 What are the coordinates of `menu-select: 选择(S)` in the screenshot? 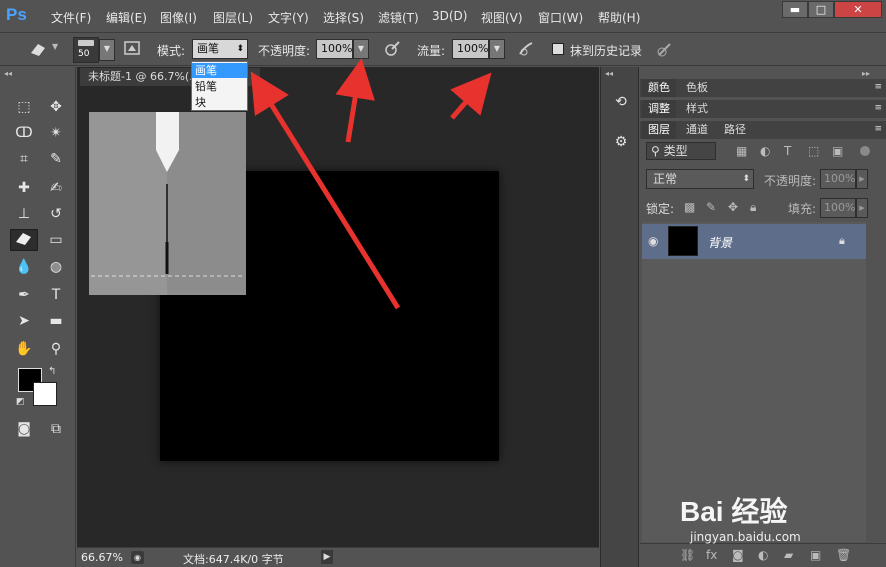 It's located at (343, 17).